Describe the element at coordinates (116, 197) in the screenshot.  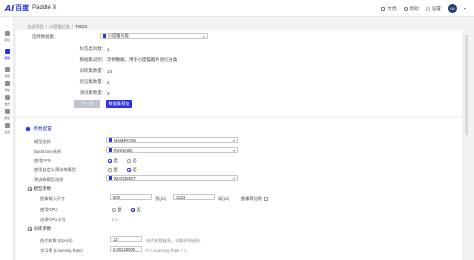
I see `image-width-value: 800` at that location.